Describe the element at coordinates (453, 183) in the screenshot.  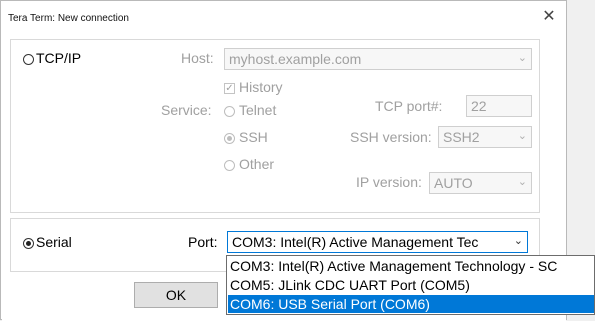
I see `ip-version-value: AUTO` at that location.